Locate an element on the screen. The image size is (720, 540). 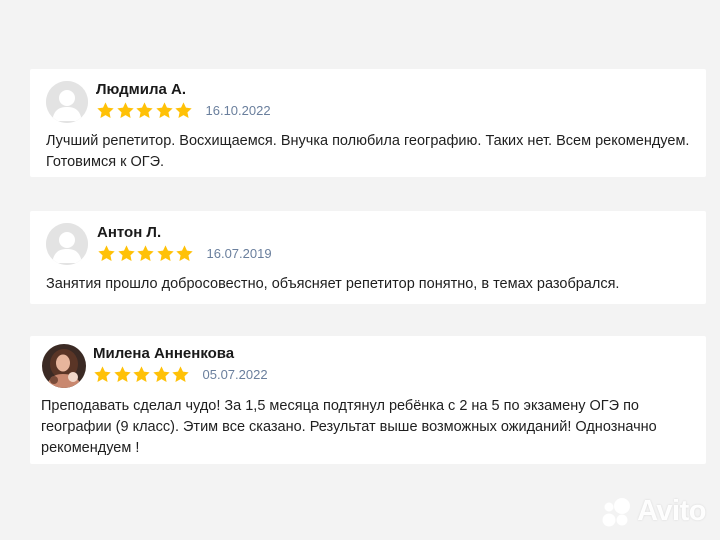
review-author: Антон Л. is located at coordinates (129, 232).